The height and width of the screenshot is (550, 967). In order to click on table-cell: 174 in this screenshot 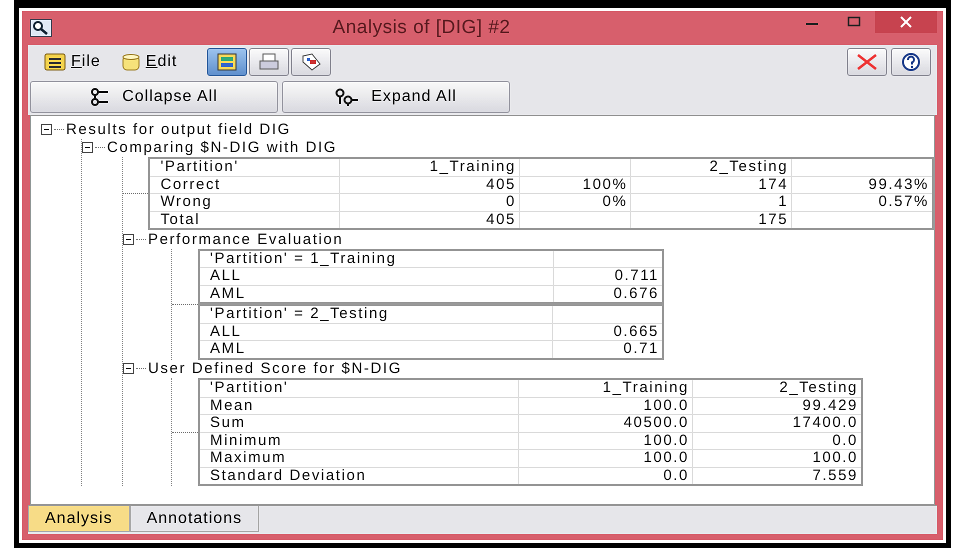, I will do `click(773, 184)`.